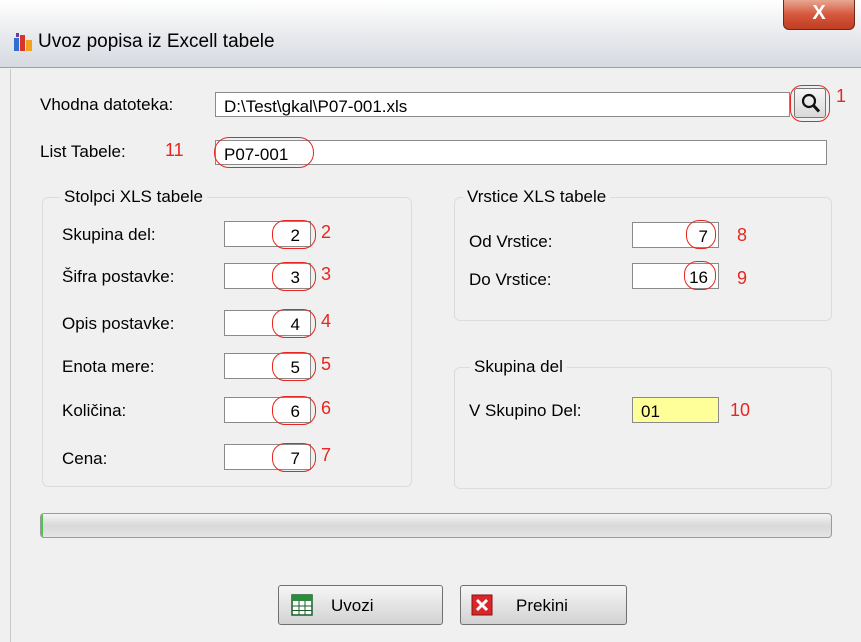  Describe the element at coordinates (525, 410) in the screenshot. I see `part-group-label: V Skupino Del:` at that location.